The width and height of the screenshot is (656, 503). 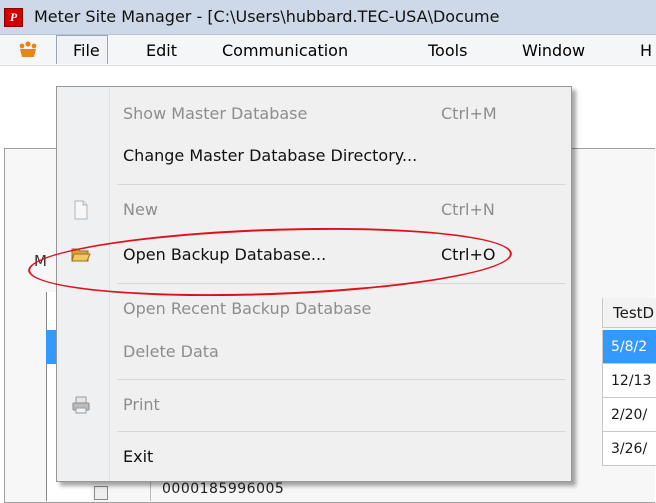 I want to click on menu-file: File, so click(x=82, y=49).